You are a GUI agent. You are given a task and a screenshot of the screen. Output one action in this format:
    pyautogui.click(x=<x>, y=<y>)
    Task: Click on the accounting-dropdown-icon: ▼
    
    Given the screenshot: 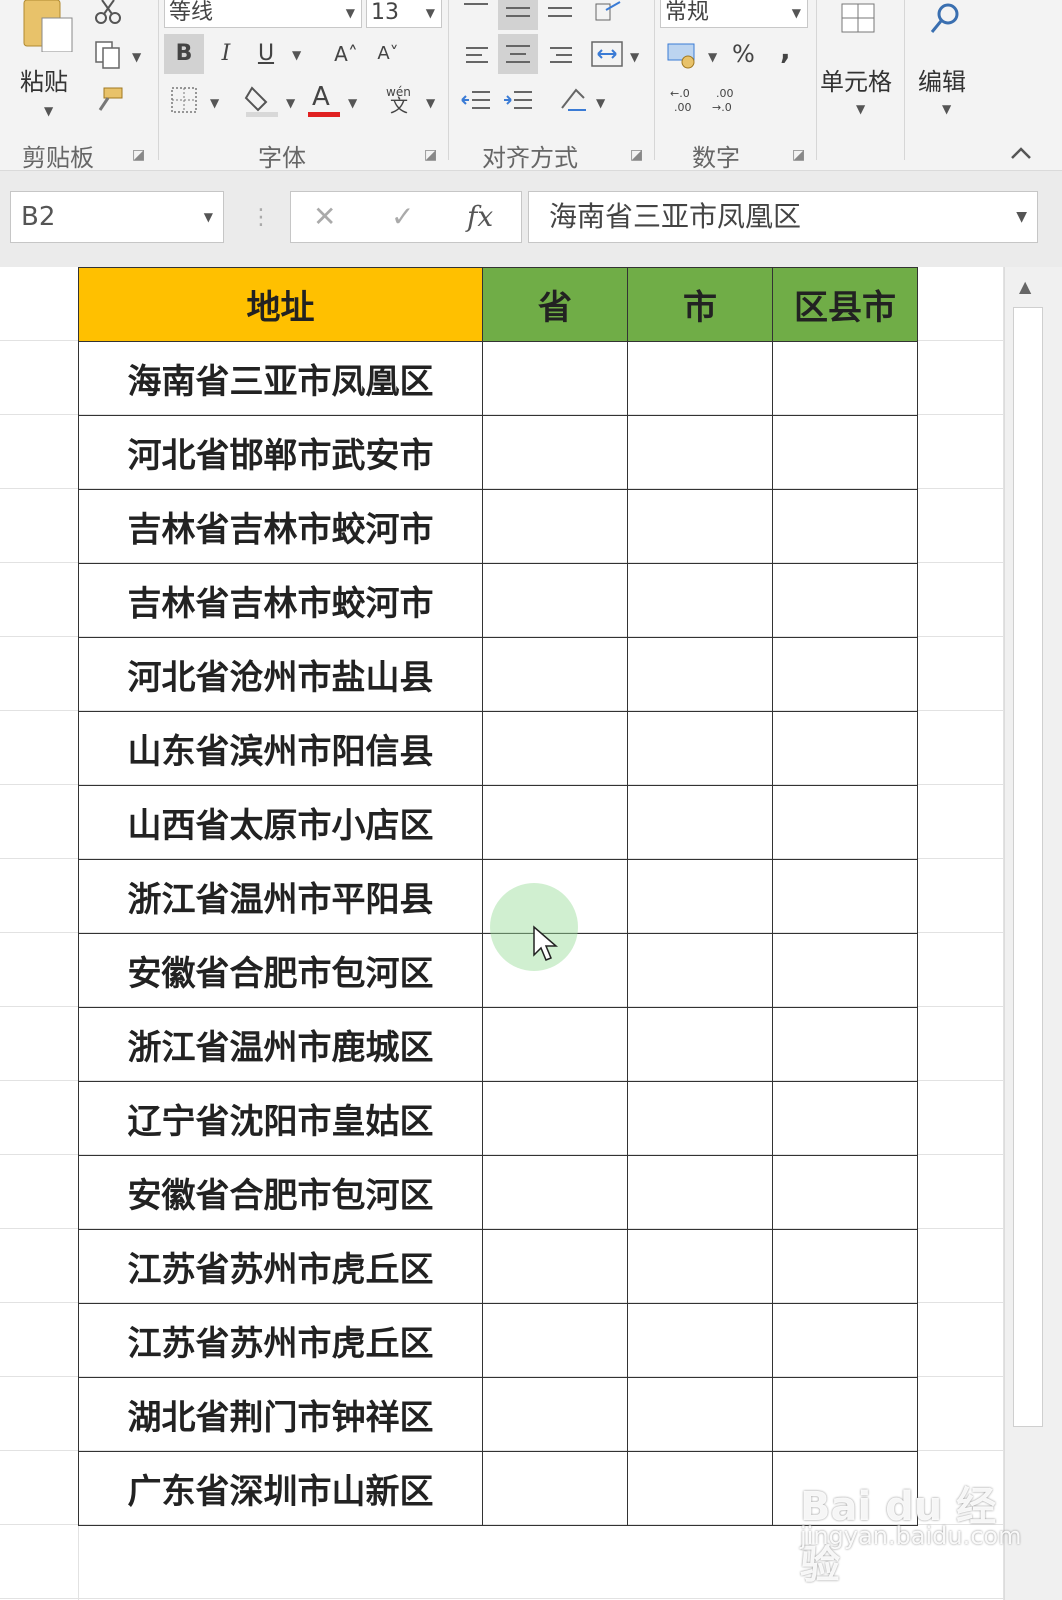 What is the action you would take?
    pyautogui.click(x=712, y=57)
    